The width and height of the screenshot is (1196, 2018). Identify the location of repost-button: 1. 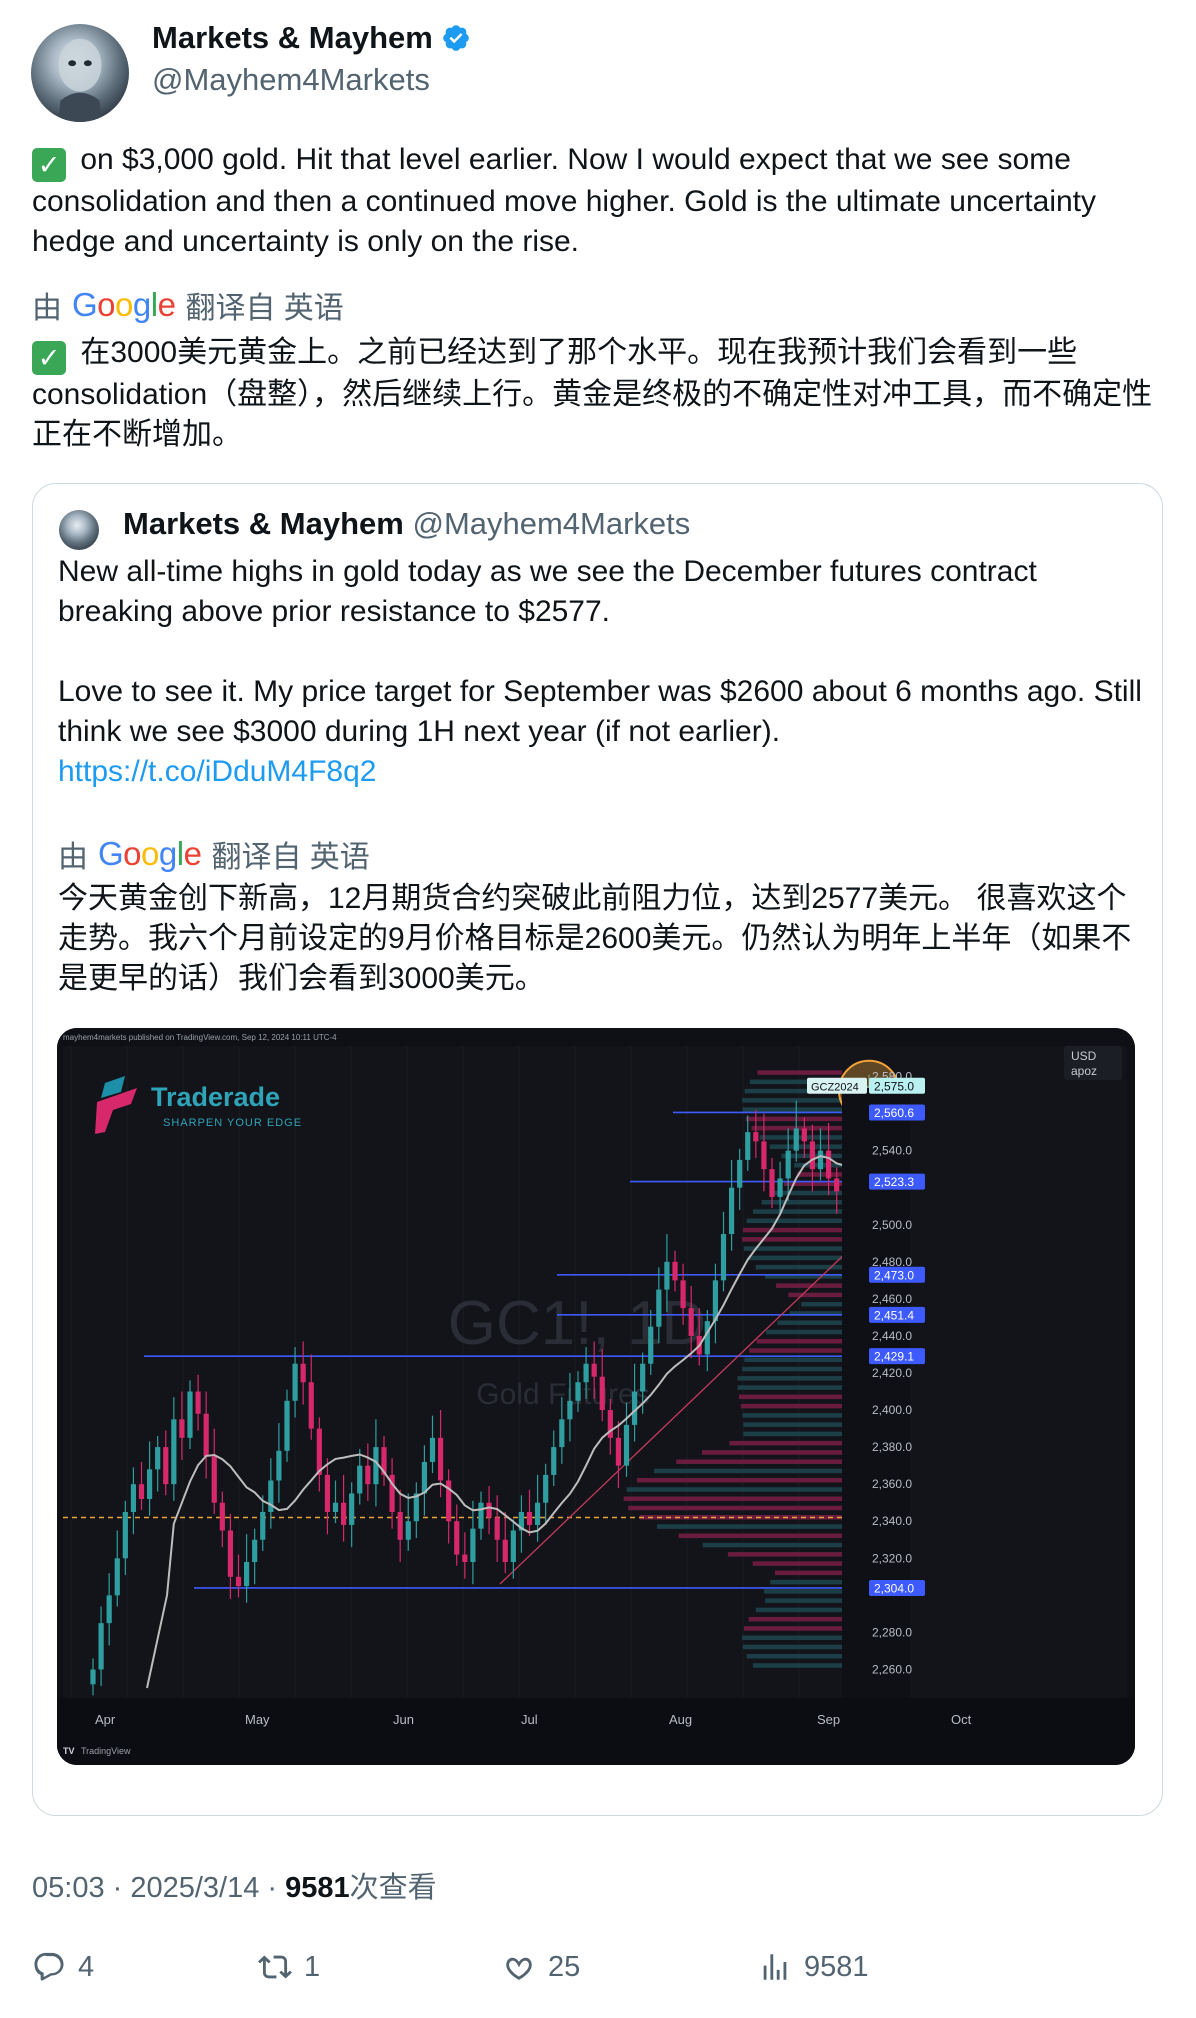
(289, 1967).